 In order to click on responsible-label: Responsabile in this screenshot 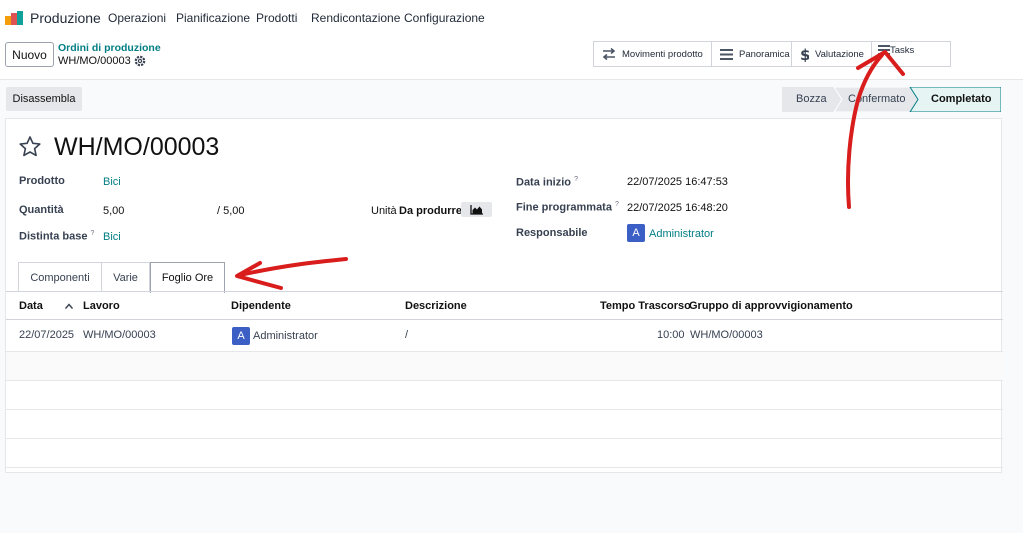, I will do `click(552, 233)`.